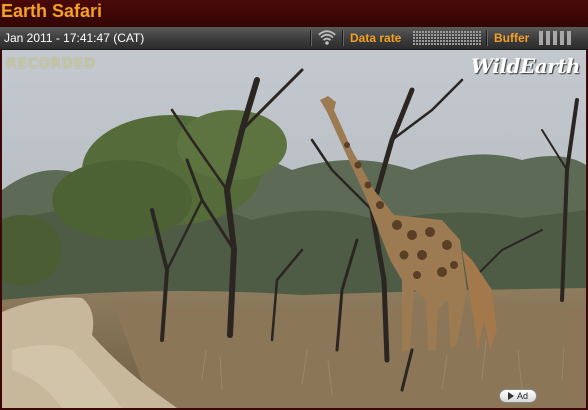 The image size is (588, 410). What do you see at coordinates (512, 38) in the screenshot?
I see `buffer-label: Buffer` at bounding box center [512, 38].